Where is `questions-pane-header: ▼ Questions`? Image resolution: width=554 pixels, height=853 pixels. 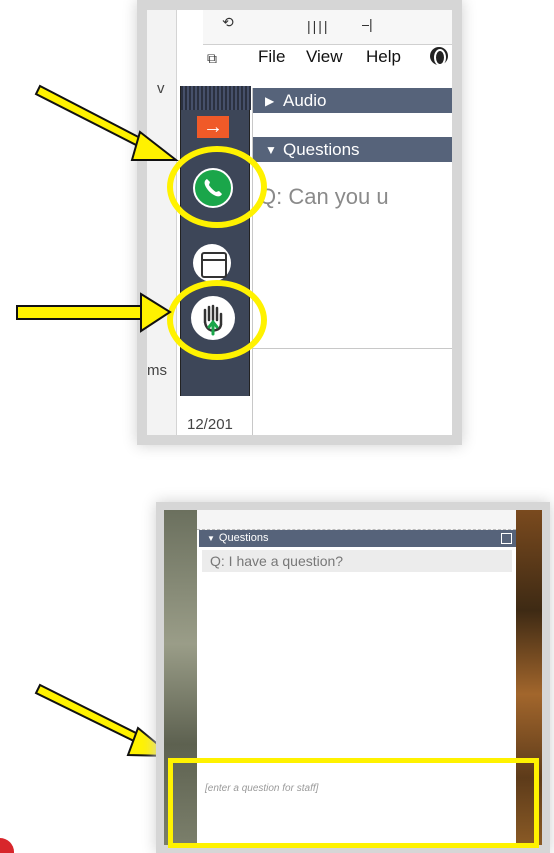
questions-pane-header: ▼ Questions is located at coordinates (357, 538).